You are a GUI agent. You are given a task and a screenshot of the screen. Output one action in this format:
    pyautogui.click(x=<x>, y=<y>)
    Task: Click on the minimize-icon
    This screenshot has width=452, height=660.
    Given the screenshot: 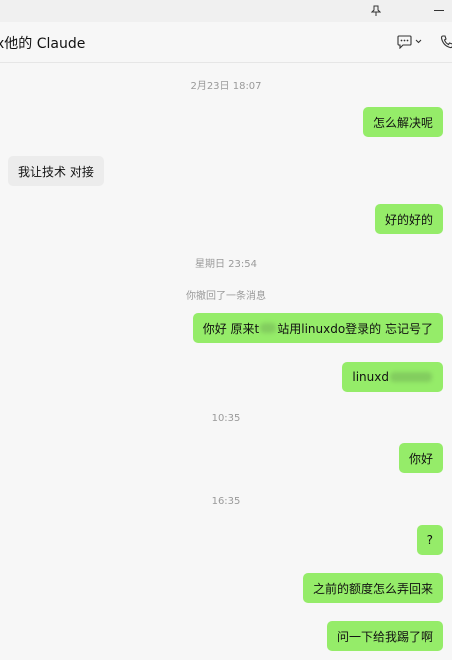 What is the action you would take?
    pyautogui.click(x=439, y=11)
    